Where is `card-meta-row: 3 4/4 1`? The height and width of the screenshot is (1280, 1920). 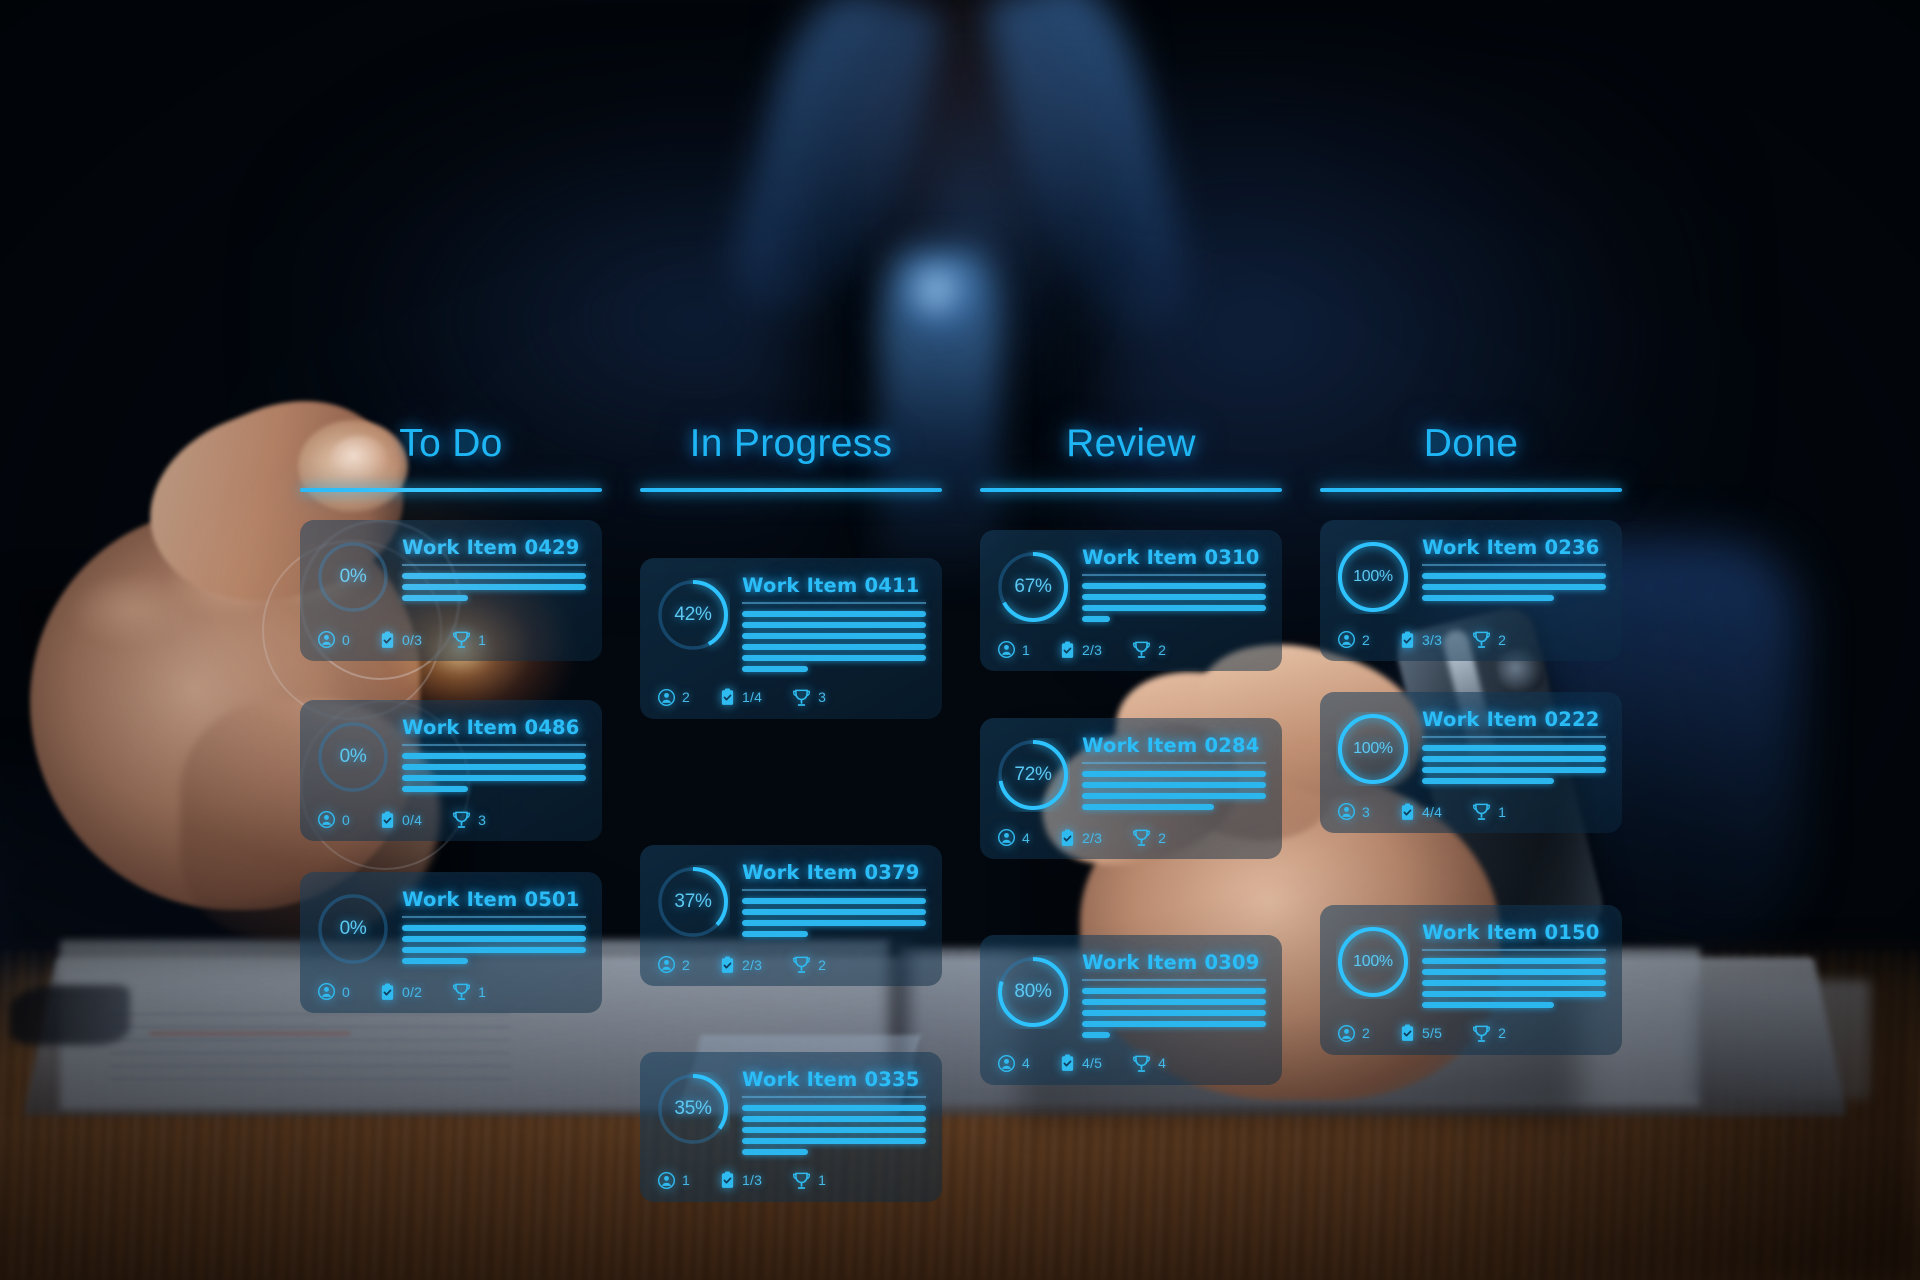 card-meta-row: 3 4/4 1 is located at coordinates (1471, 811).